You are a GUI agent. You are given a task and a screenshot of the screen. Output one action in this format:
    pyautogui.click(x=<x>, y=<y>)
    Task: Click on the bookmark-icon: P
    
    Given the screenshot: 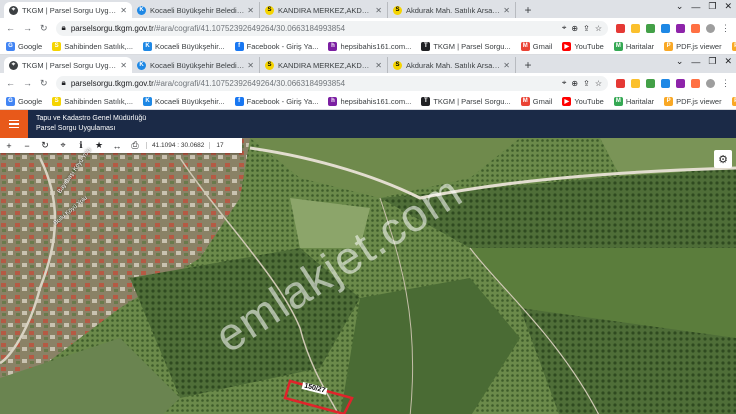 What is the action you would take?
    pyautogui.click(x=669, y=46)
    